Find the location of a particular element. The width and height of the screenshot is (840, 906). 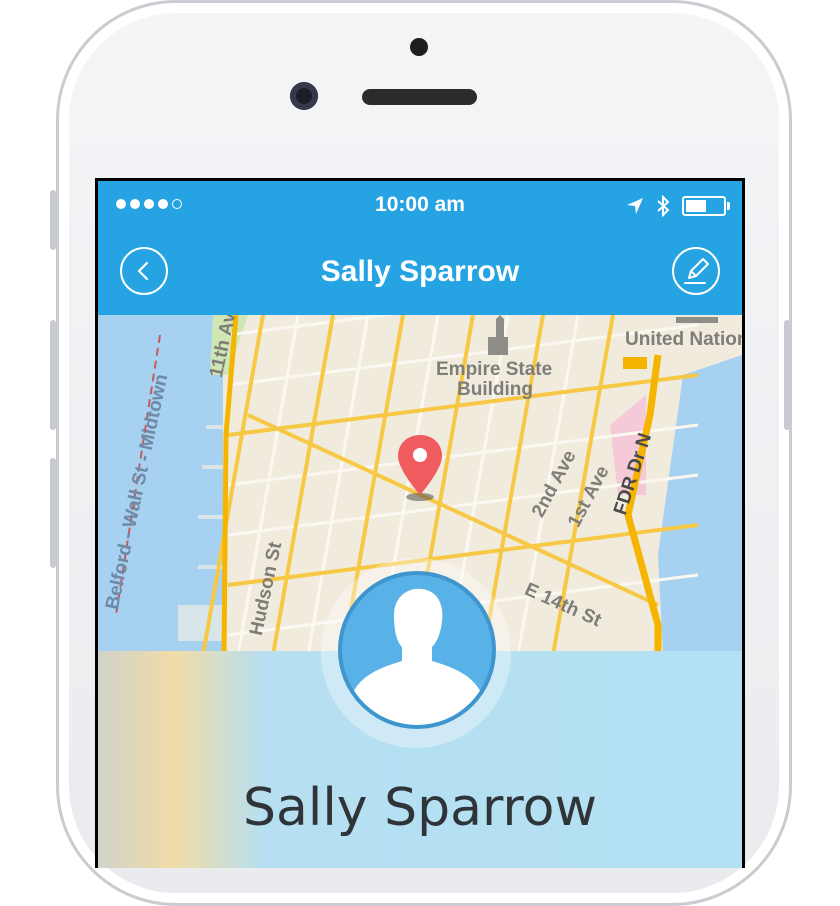

compose-icon is located at coordinates (696, 271).